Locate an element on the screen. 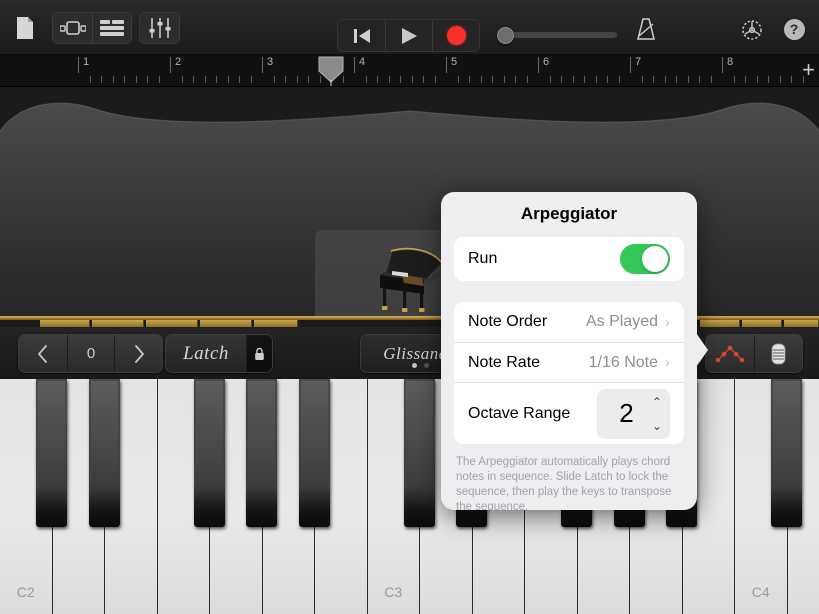 This screenshot has height=614, width=819. octave-label: C4 is located at coordinates (760, 592).